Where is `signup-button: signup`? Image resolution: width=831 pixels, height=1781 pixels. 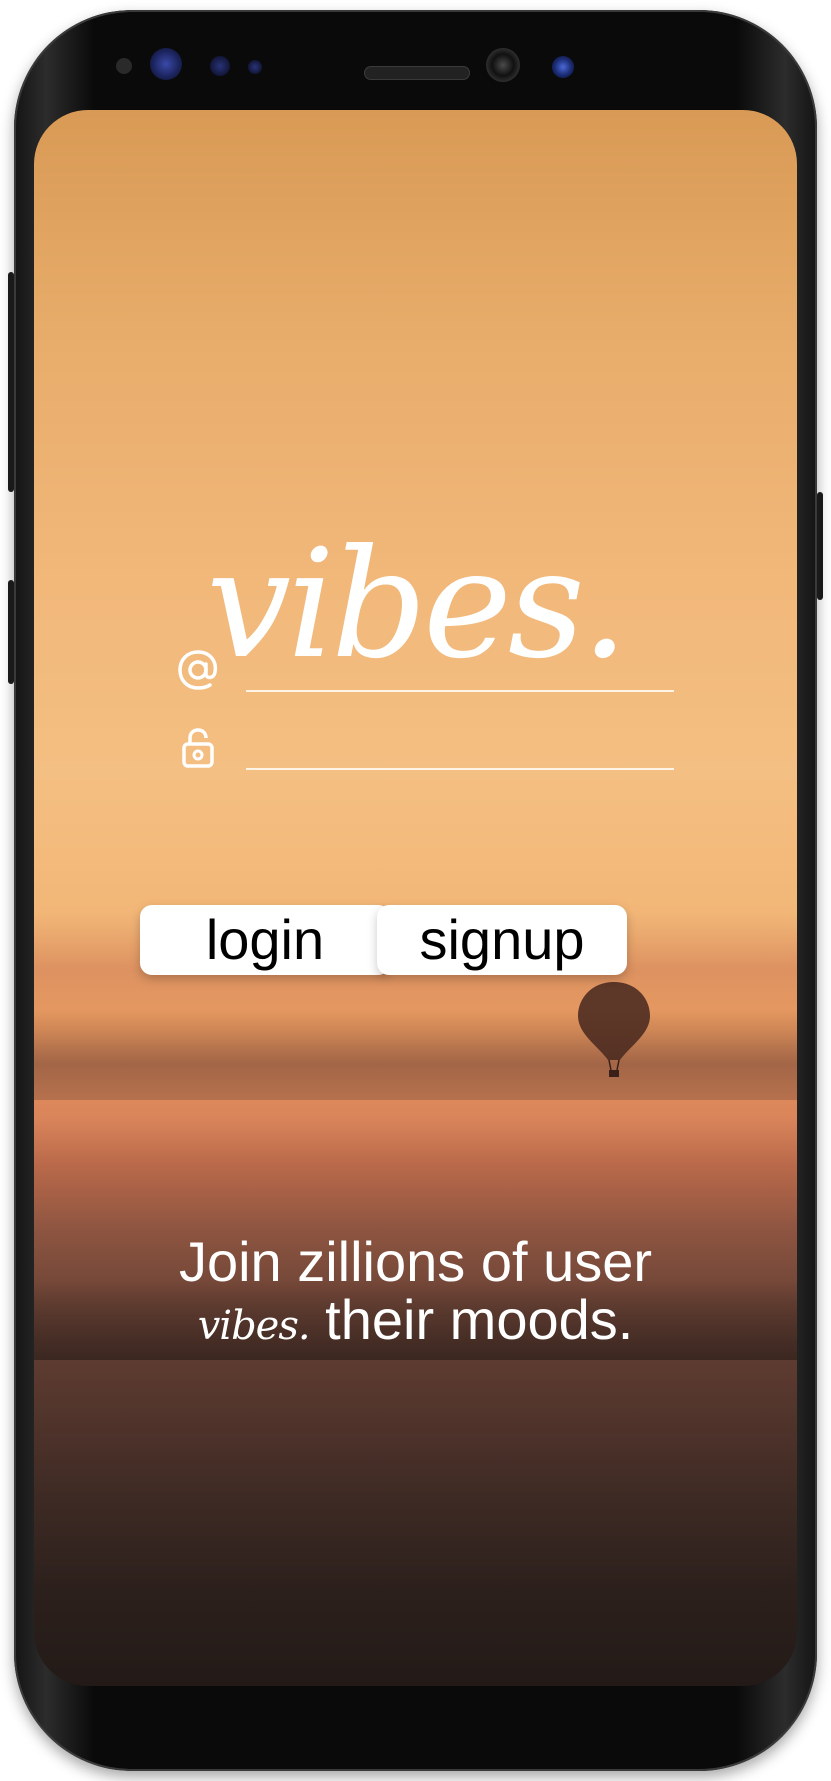 signup-button: signup is located at coordinates (502, 940).